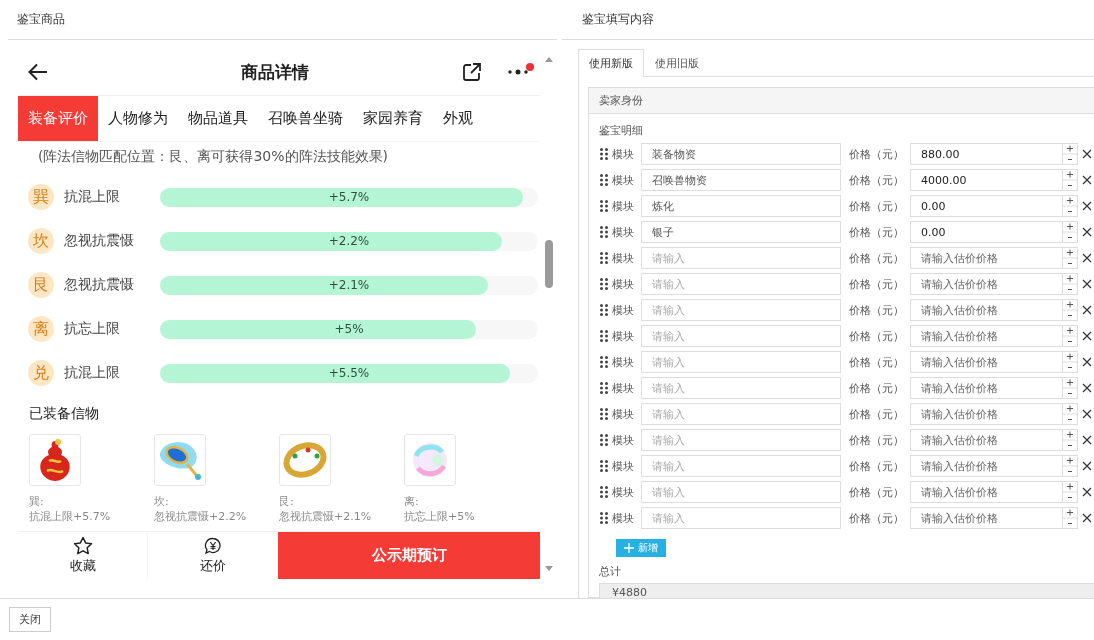 This screenshot has height=640, width=1094. I want to click on category-tab: 召唤兽坐骑, so click(305, 118).